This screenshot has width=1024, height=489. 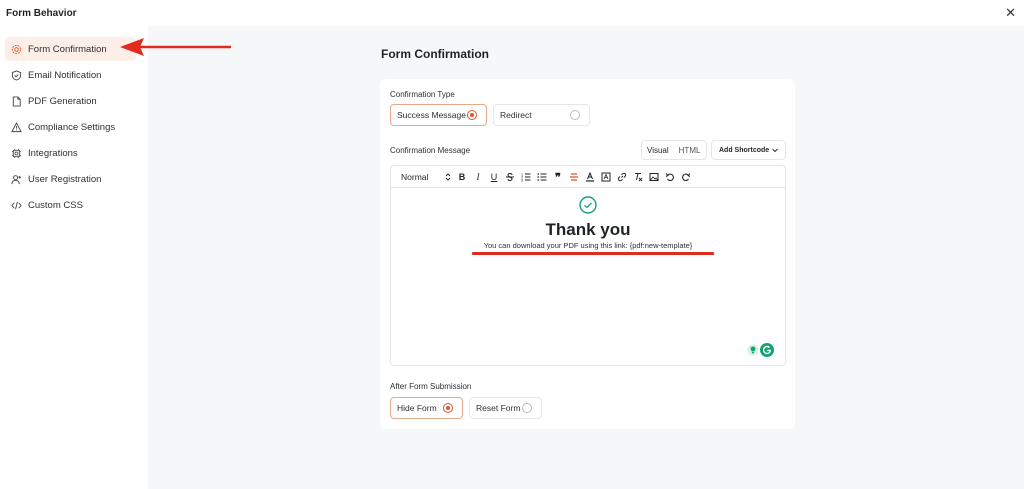 What do you see at coordinates (478, 177) in the screenshot?
I see `italic-icon: I` at bounding box center [478, 177].